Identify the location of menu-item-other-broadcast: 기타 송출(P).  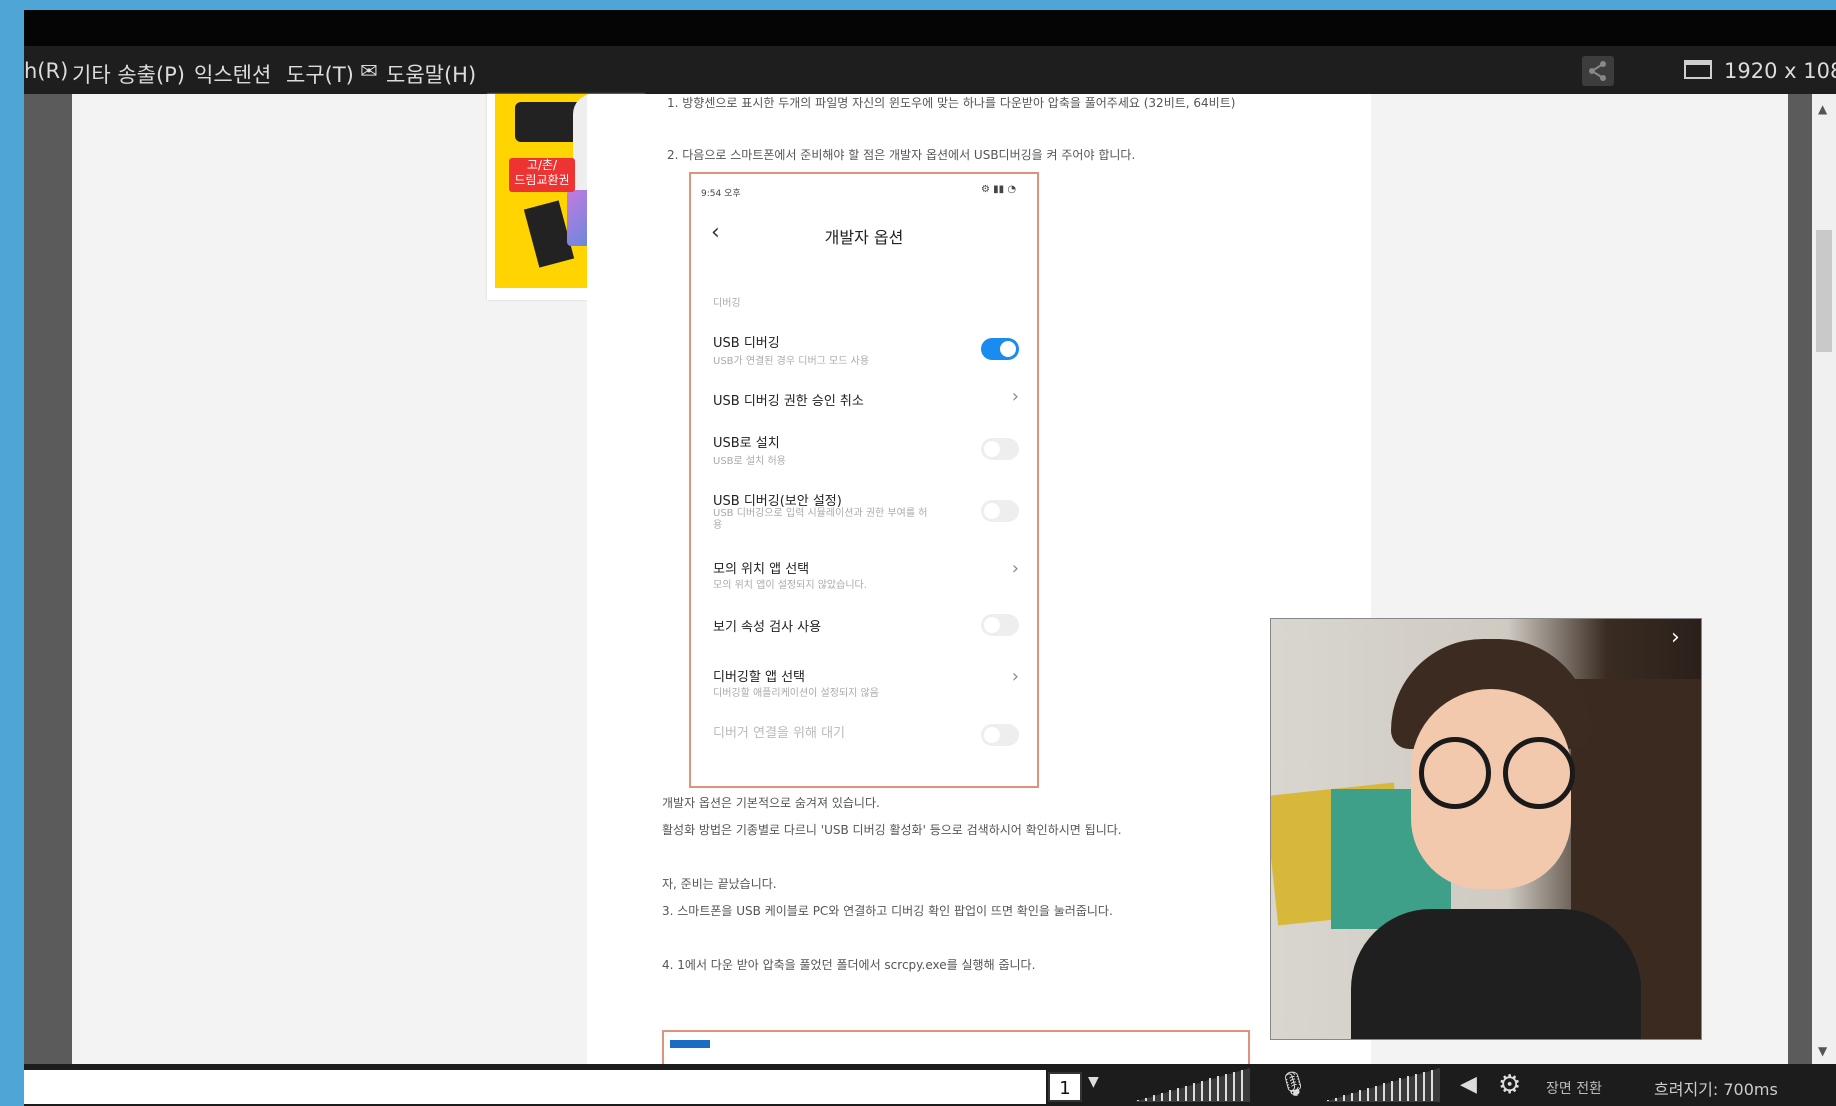
(128, 74).